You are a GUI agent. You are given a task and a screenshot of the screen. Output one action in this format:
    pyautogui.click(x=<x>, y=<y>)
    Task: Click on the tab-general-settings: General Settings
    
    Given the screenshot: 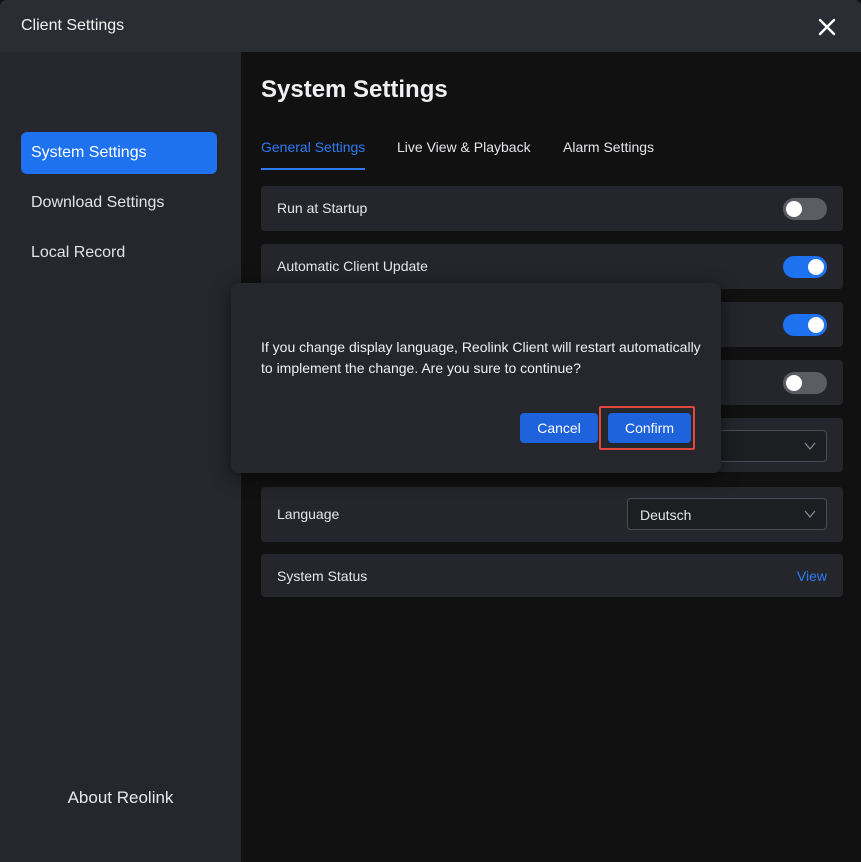 What is the action you would take?
    pyautogui.click(x=313, y=147)
    